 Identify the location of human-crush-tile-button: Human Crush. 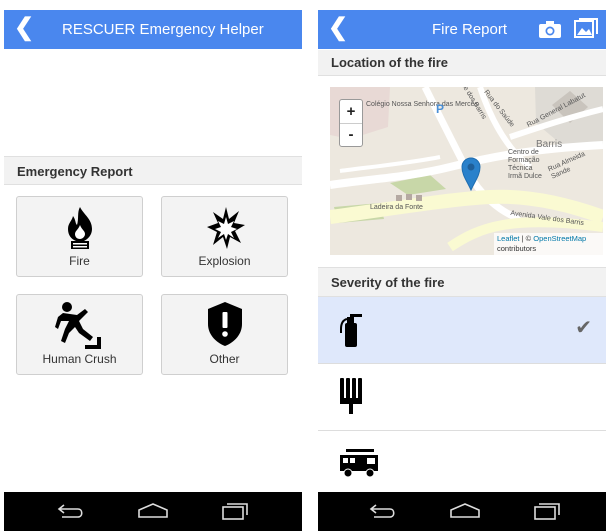
(79, 334).